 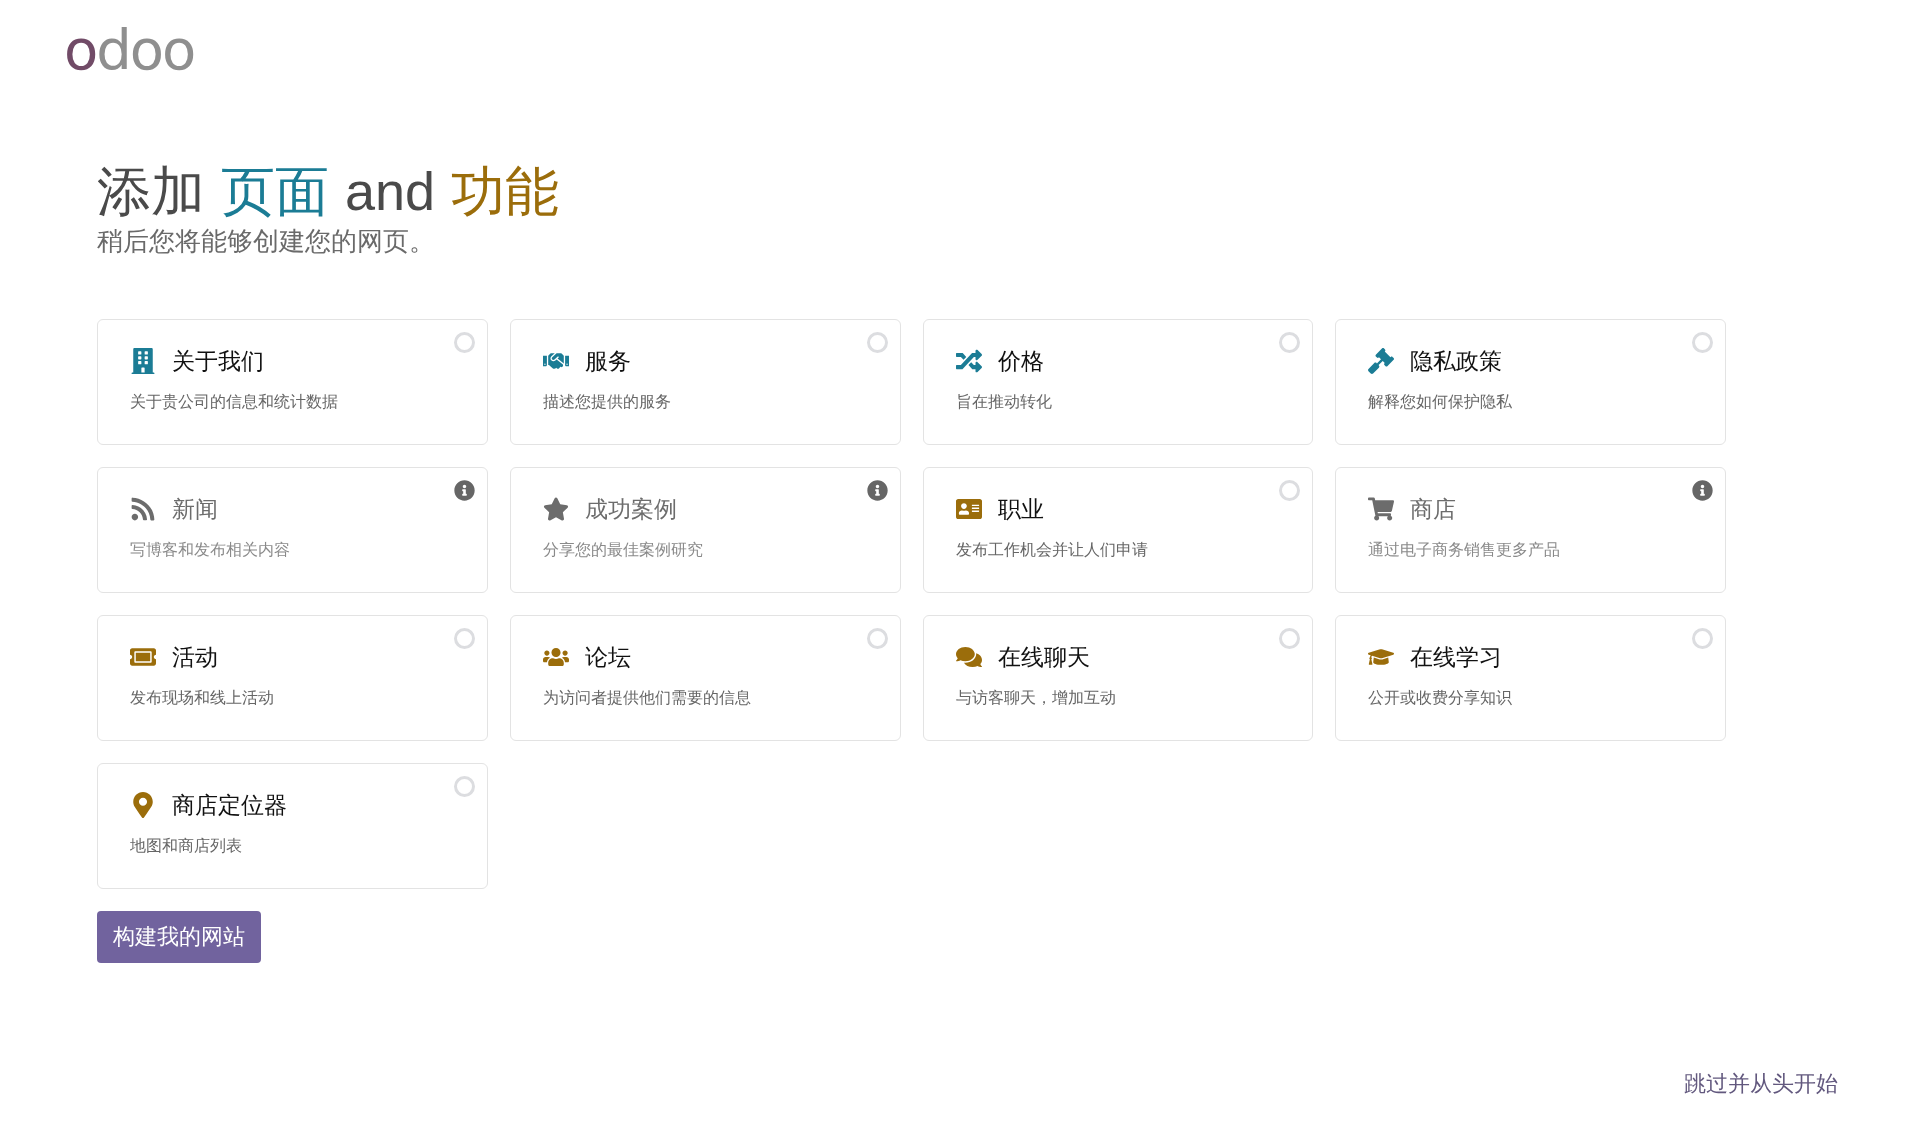 I want to click on card-title: 在线学习, so click(x=1456, y=657).